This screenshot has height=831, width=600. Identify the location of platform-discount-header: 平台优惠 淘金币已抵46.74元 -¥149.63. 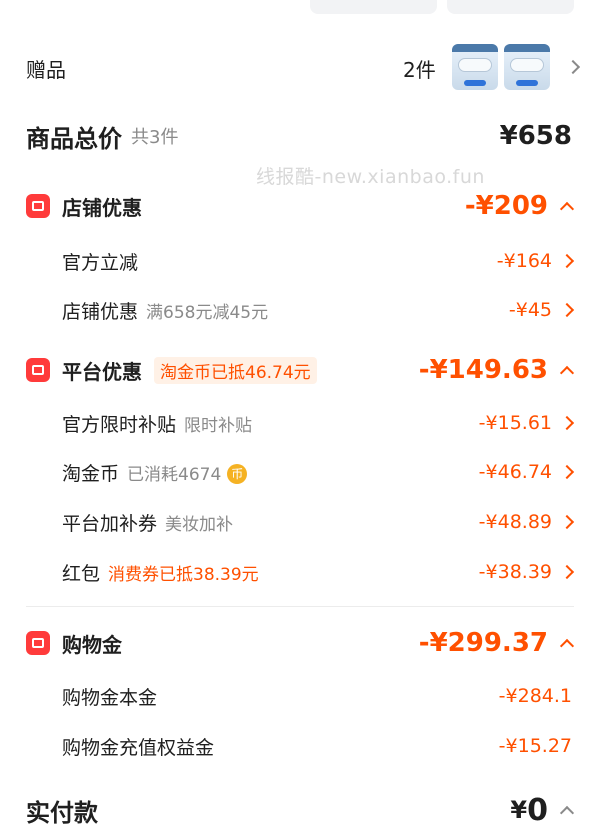
(300, 370).